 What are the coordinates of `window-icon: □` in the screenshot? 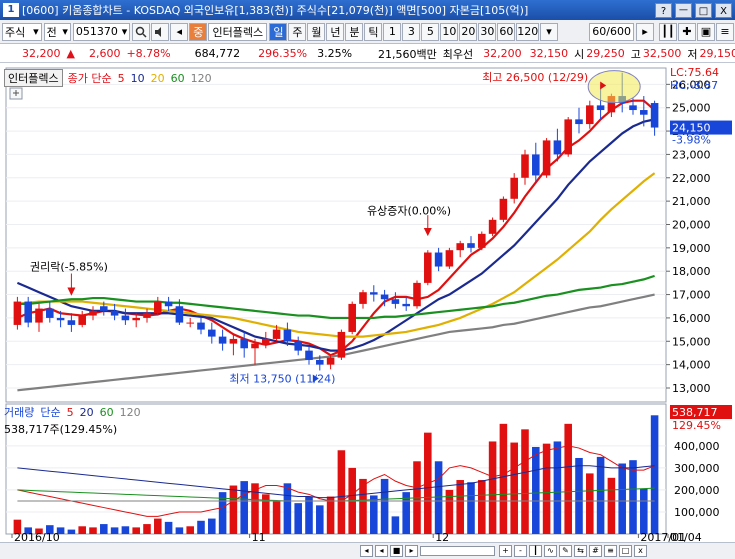 It's located at (625, 551).